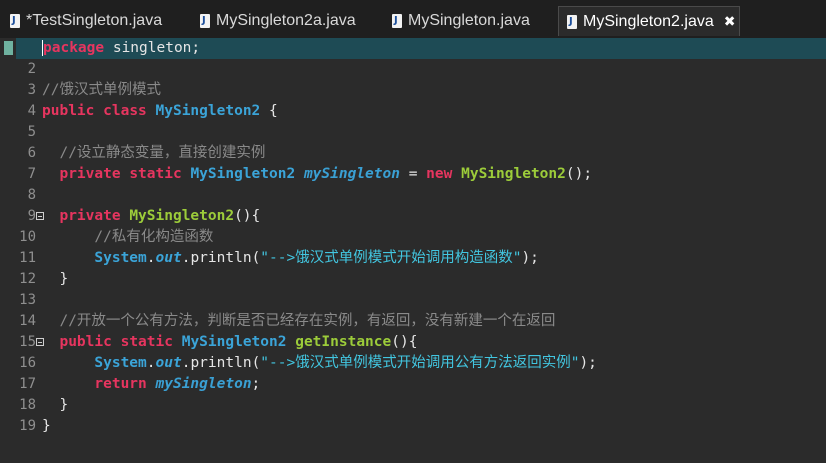 Image resolution: width=826 pixels, height=463 pixels. I want to click on overview-ruler, so click(8, 250).